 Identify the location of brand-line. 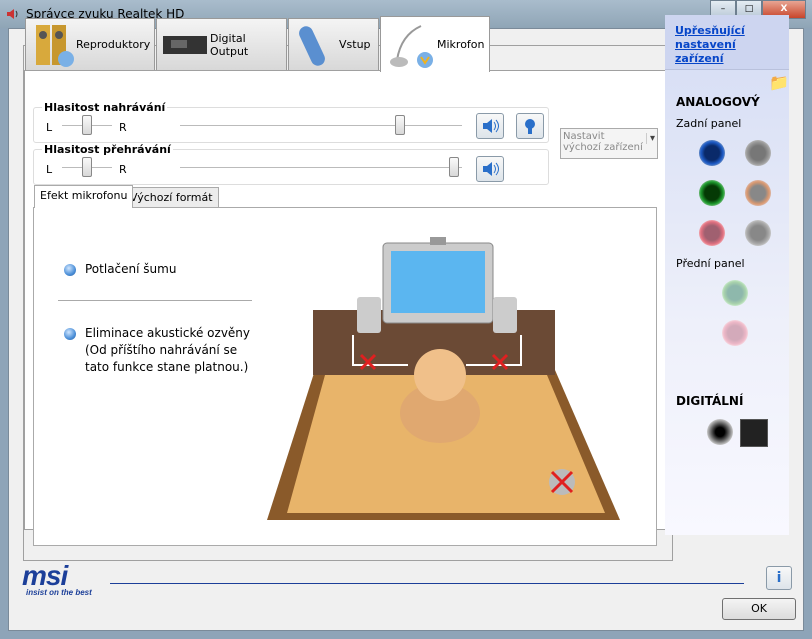
(427, 583).